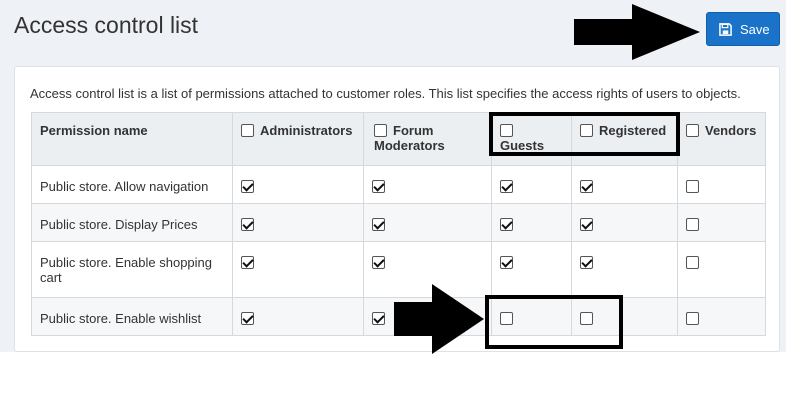 Image resolution: width=786 pixels, height=393 pixels. I want to click on floppy-disk-icon, so click(725, 29).